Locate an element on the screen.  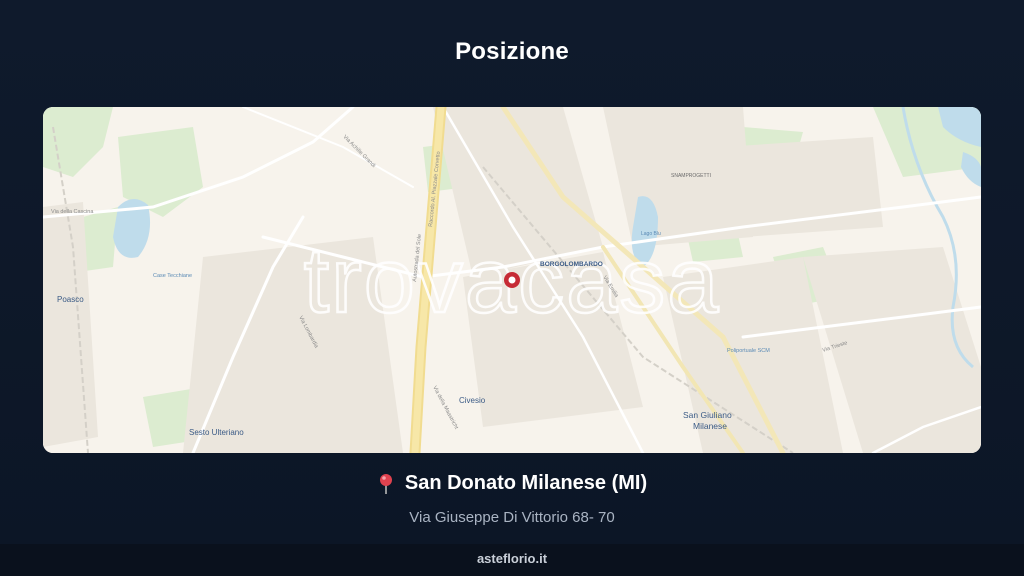
label-san-giuliano-2: Milanese is located at coordinates (710, 426).